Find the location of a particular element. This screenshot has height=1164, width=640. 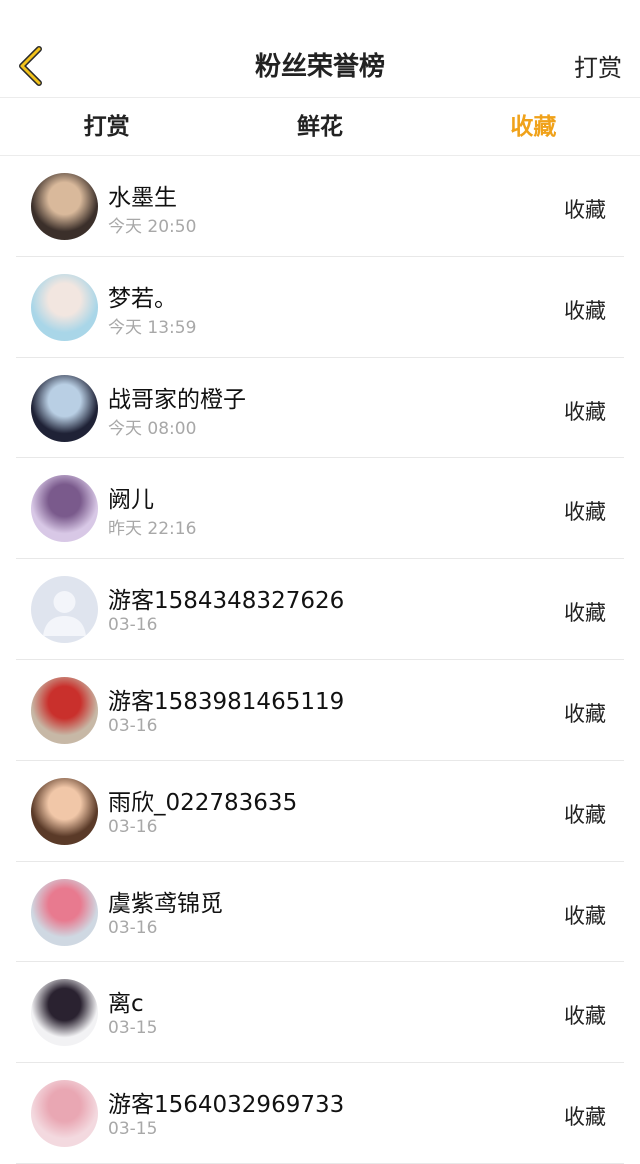

tab-reward: 打赏 is located at coordinates (106, 126).